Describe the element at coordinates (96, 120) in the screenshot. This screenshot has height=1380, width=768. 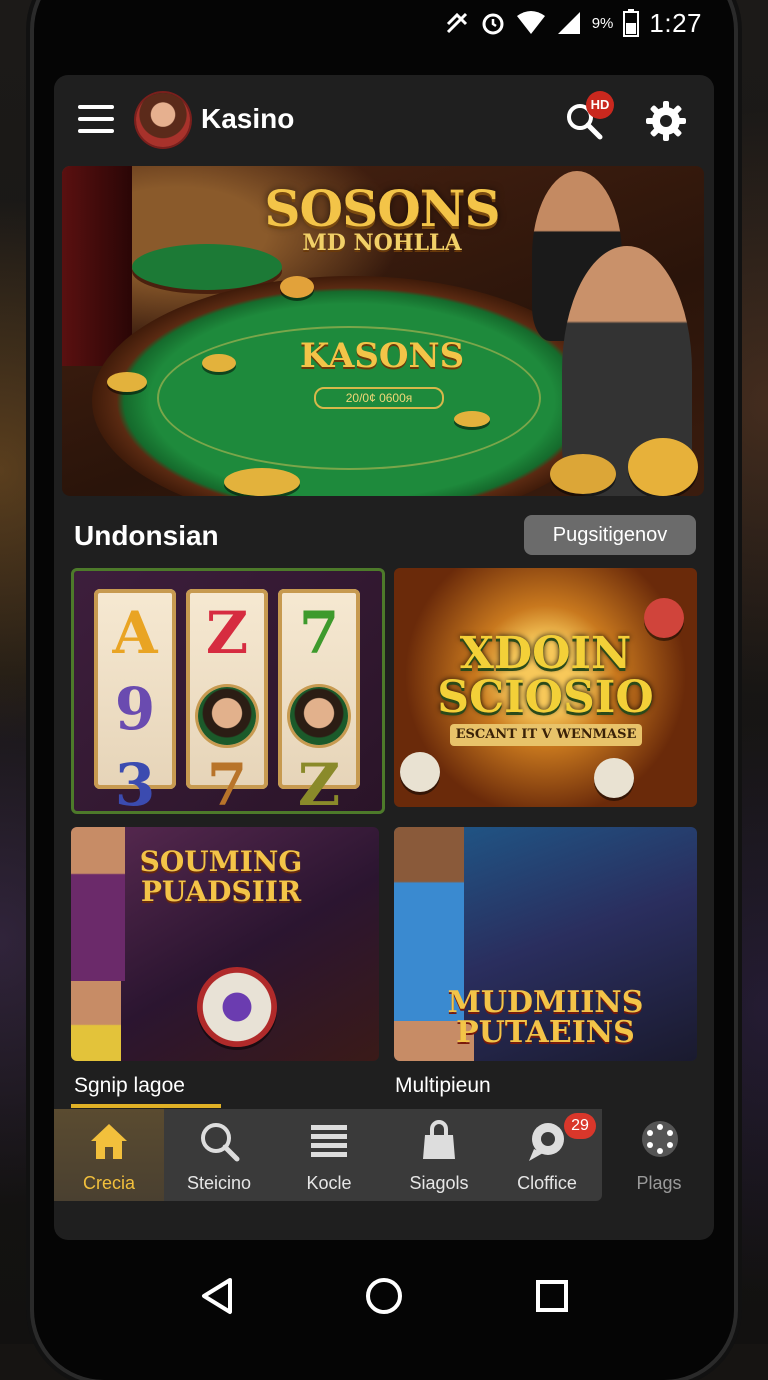
I see `menu-icon` at that location.